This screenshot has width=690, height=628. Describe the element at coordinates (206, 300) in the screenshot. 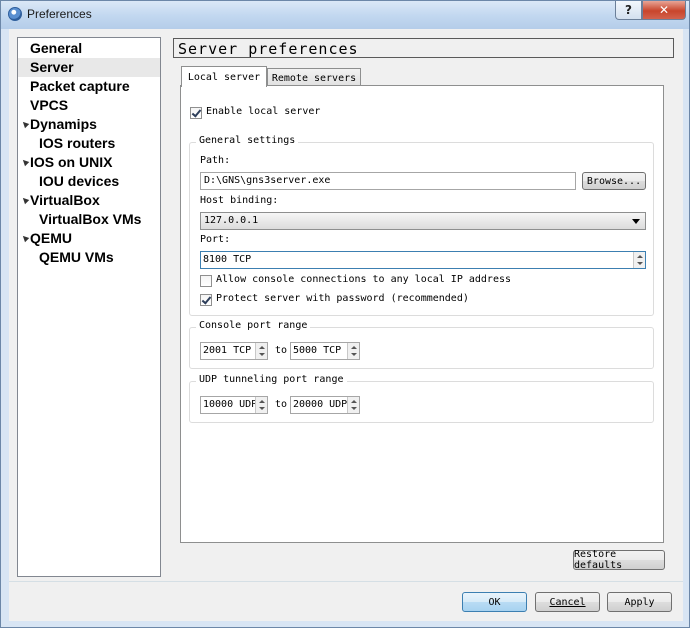

I see `protect-password-checkbox` at that location.